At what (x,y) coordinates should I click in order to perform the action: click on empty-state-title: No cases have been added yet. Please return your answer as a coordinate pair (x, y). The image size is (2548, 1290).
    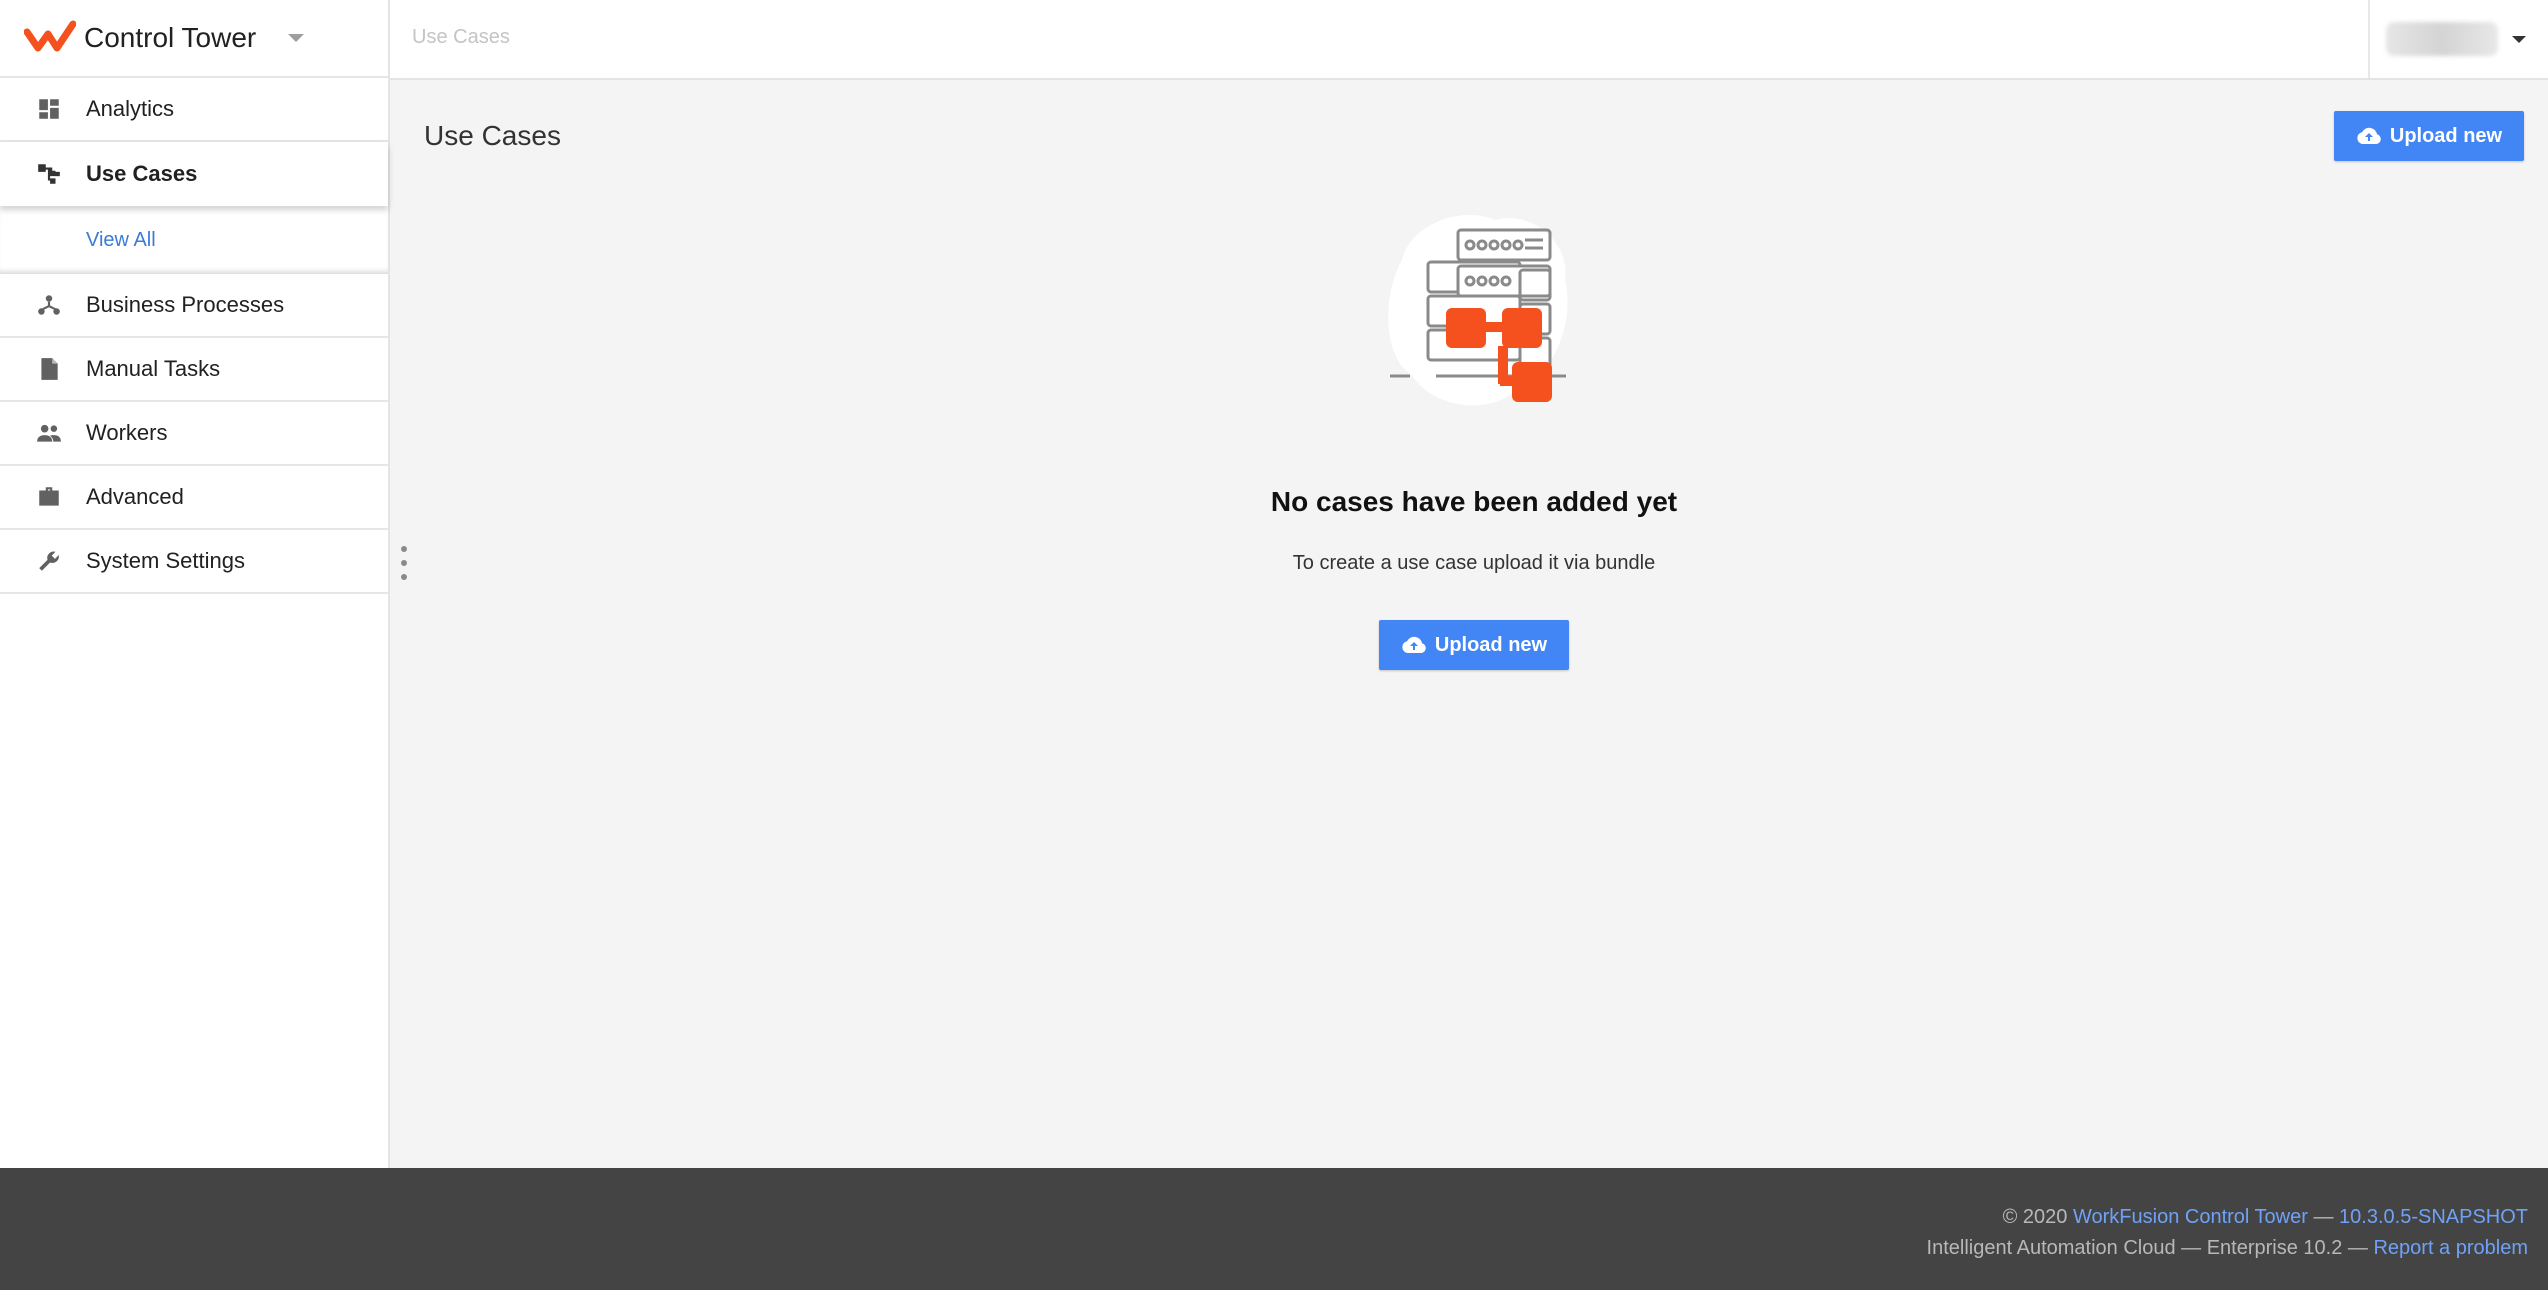
    Looking at the image, I should click on (1474, 501).